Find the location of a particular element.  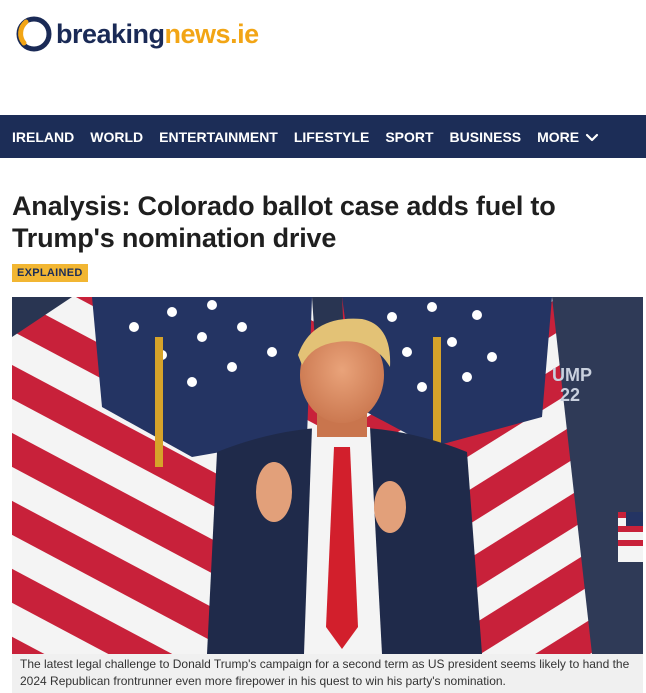

nav-item-sport: SPORT is located at coordinates (409, 137).